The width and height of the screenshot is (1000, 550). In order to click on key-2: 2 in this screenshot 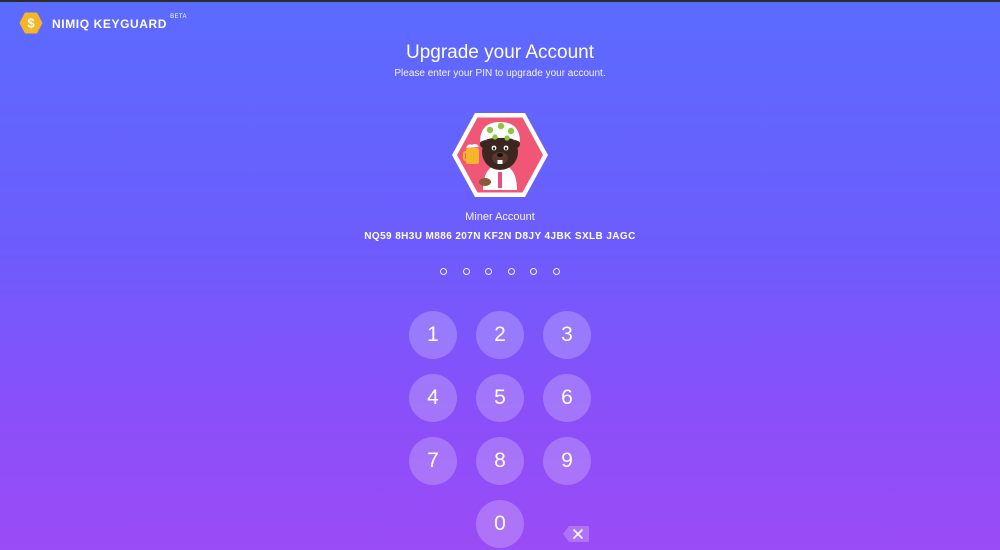, I will do `click(500, 335)`.